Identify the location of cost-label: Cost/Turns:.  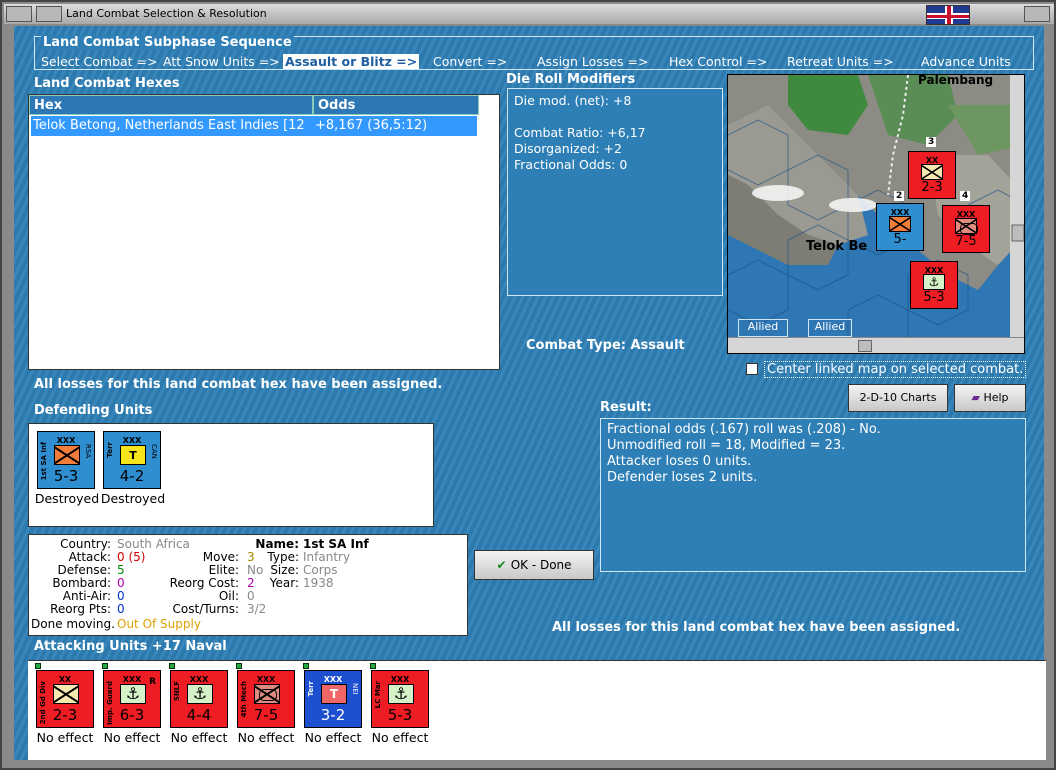
(205, 609).